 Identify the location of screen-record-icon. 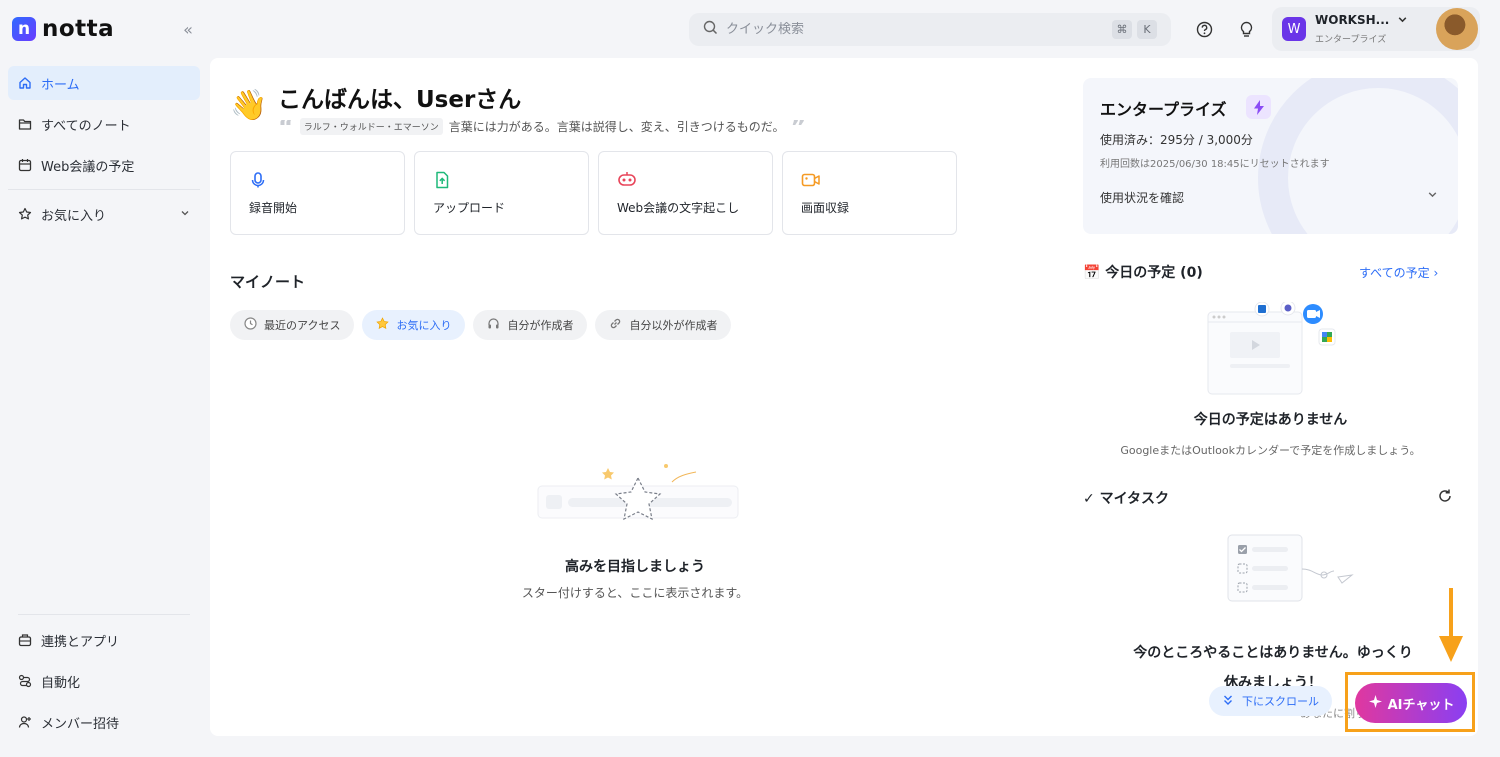
(810, 180).